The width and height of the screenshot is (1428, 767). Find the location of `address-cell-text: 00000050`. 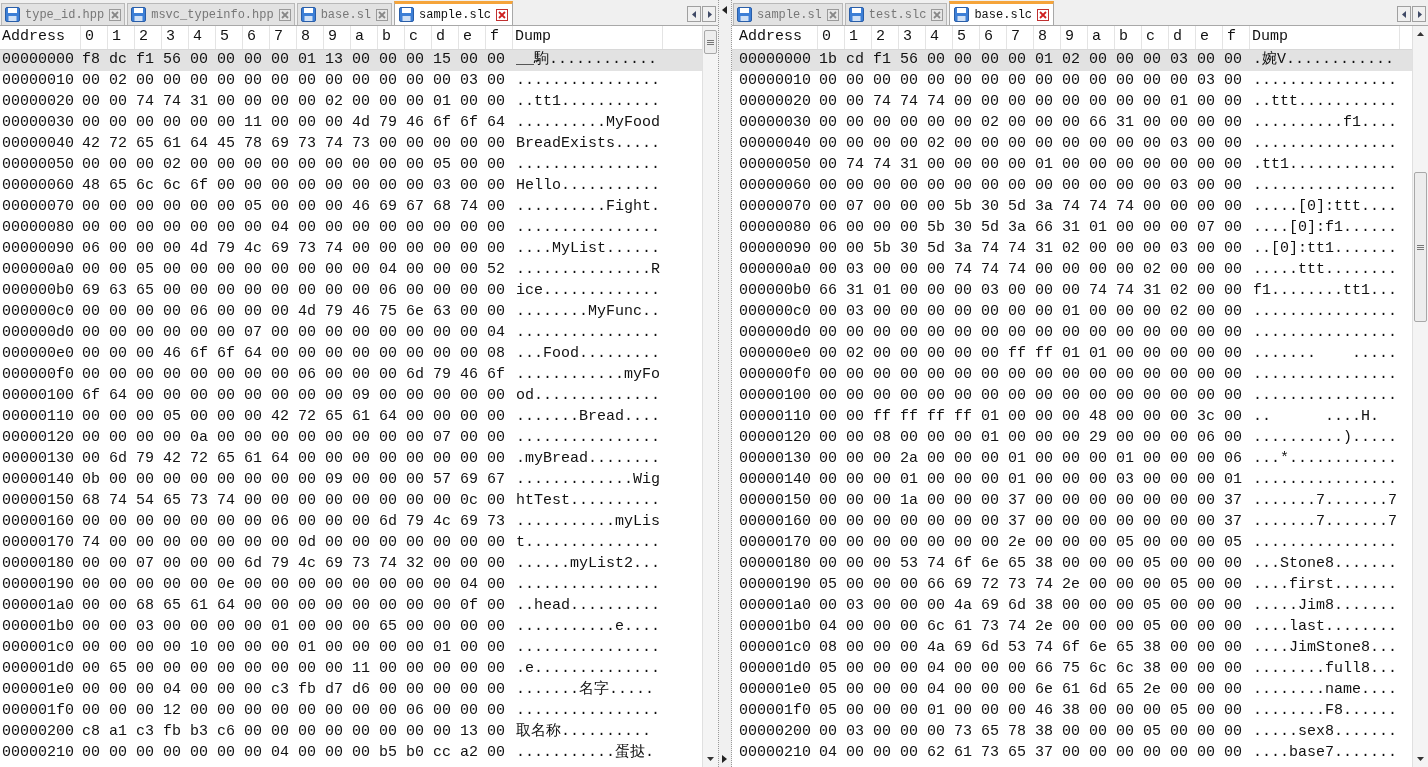

address-cell-text: 00000050 is located at coordinates (38, 165).